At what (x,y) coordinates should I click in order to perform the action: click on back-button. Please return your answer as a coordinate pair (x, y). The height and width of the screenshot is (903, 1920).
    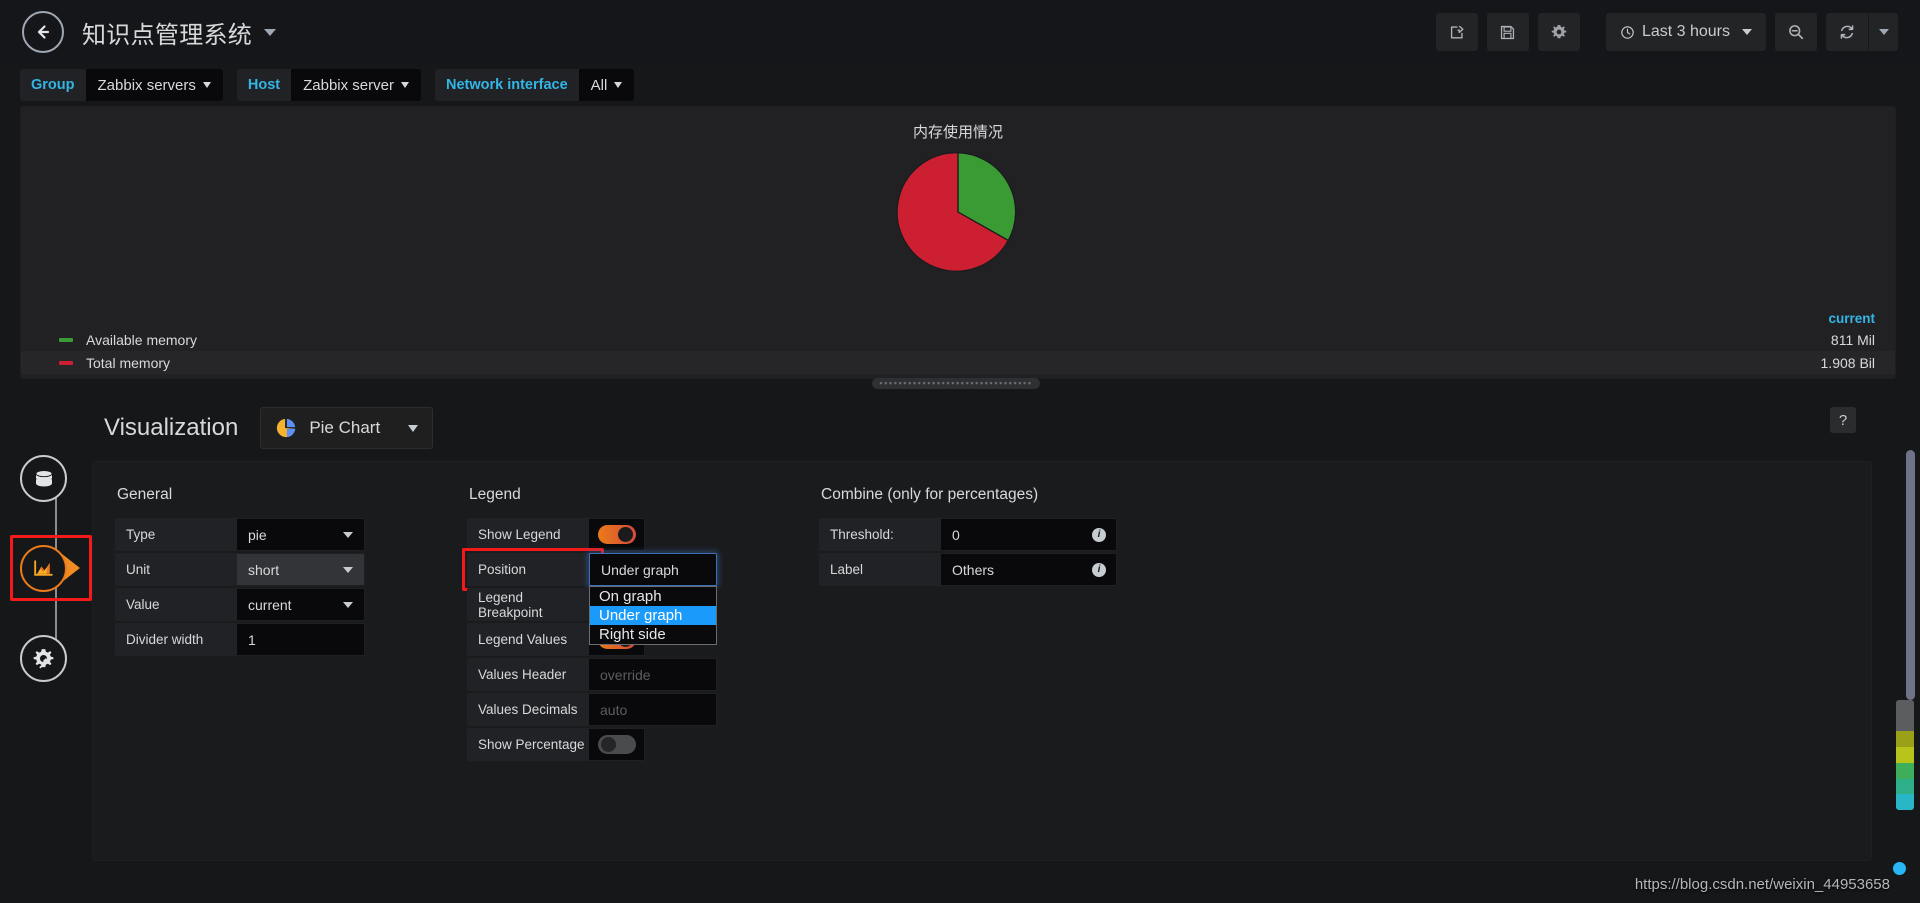
    Looking at the image, I should click on (43, 32).